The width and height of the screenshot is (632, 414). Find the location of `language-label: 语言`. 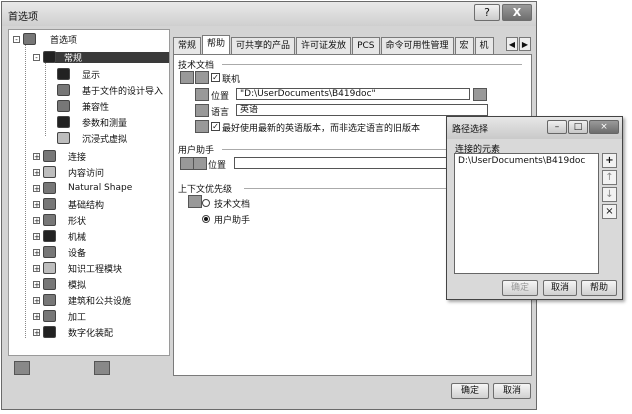

language-label: 语言 is located at coordinates (220, 113).